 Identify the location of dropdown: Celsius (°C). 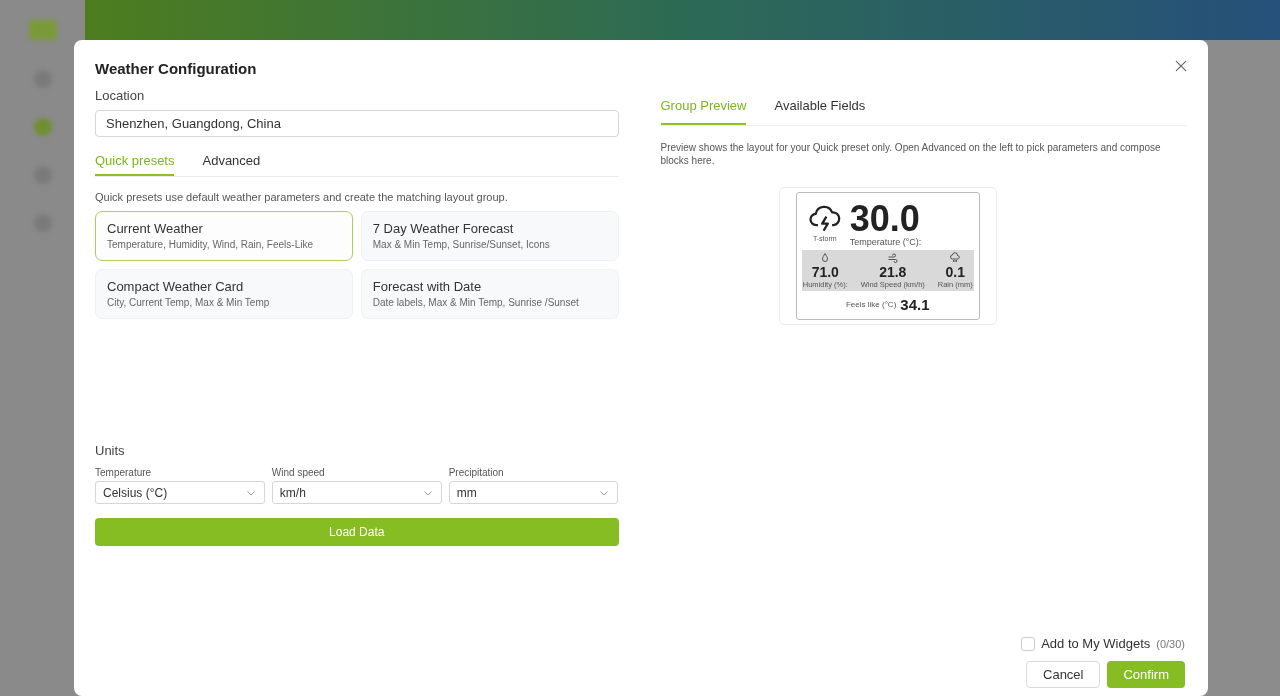
(180, 492).